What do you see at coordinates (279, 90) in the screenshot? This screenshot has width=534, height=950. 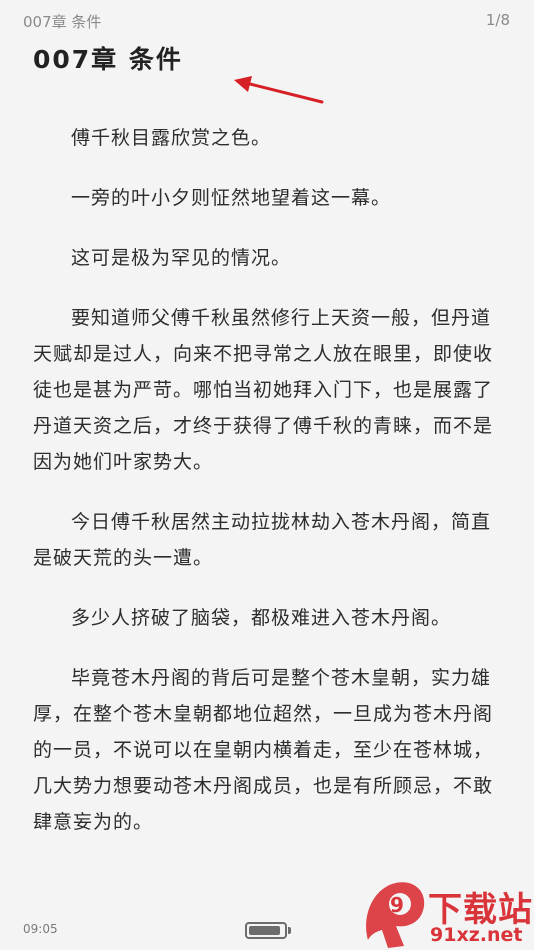 I see `annotation-arrow-icon` at bounding box center [279, 90].